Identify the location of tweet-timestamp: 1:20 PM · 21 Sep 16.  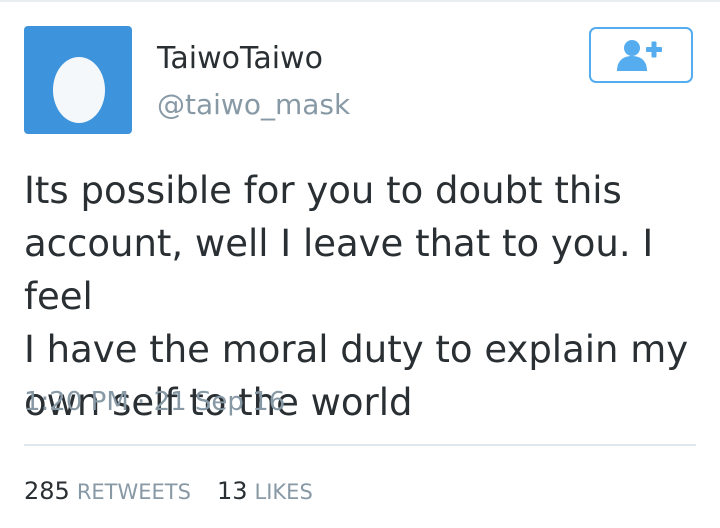
(154, 402).